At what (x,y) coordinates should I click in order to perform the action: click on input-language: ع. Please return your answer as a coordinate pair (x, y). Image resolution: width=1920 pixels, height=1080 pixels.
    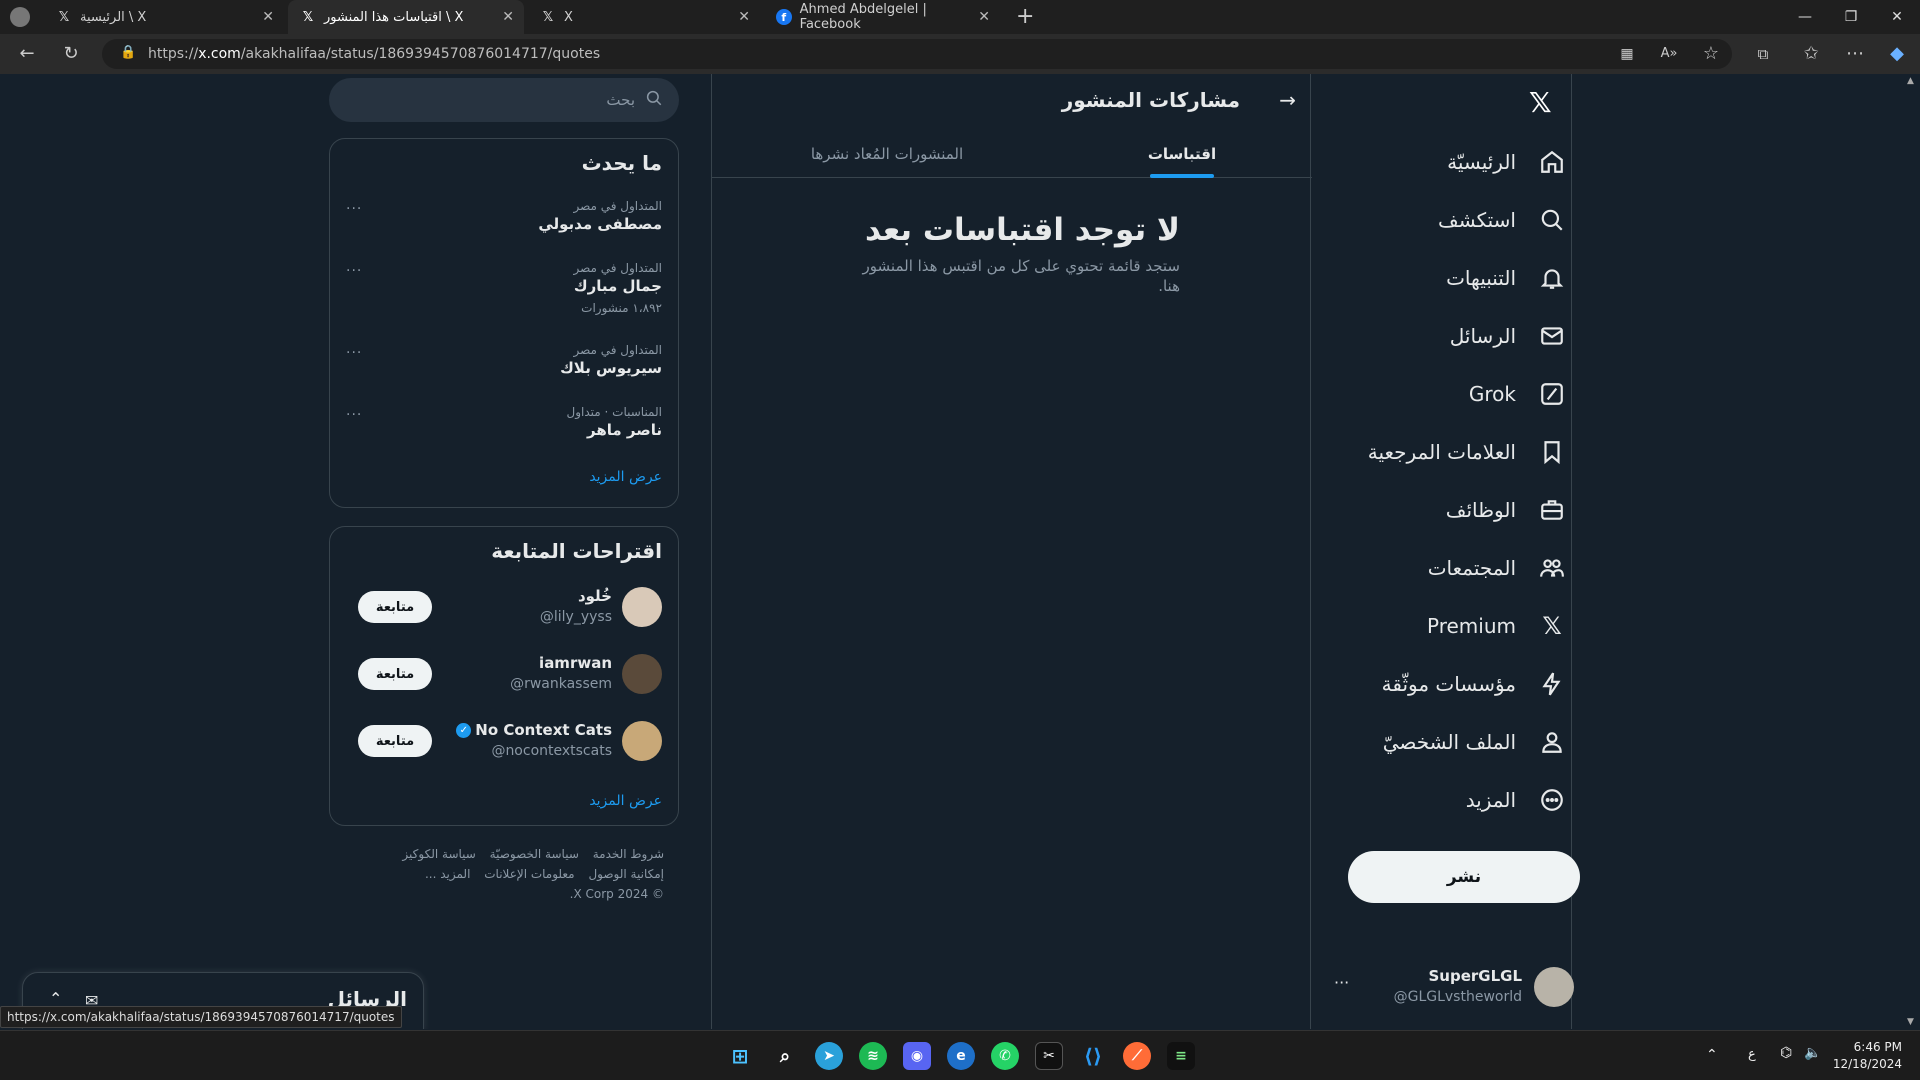
    Looking at the image, I should click on (1752, 1054).